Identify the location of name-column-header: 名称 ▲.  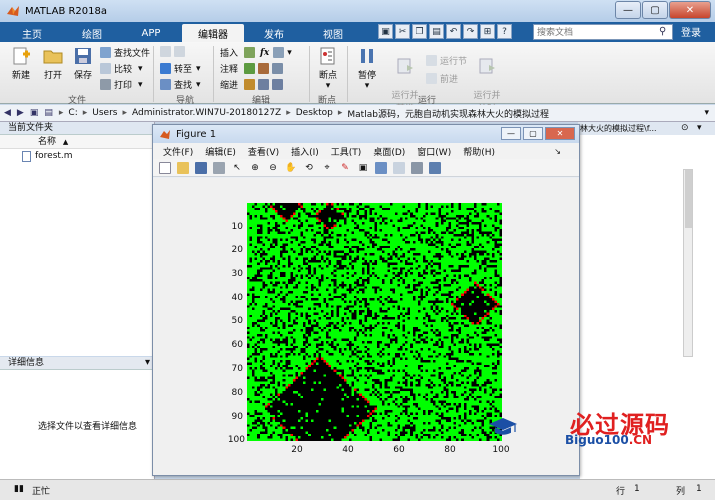
(77, 142).